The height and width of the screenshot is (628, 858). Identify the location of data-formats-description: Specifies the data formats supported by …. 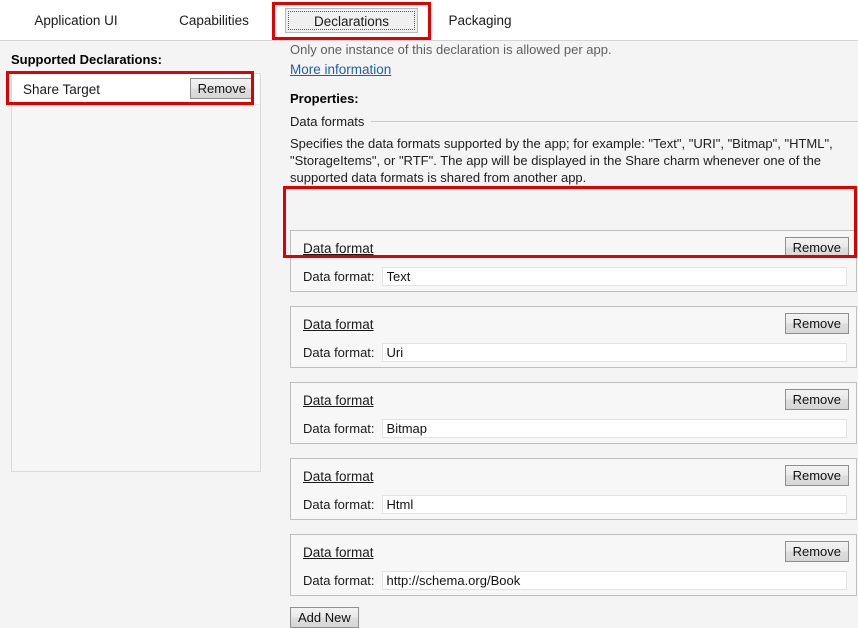
(561, 160).